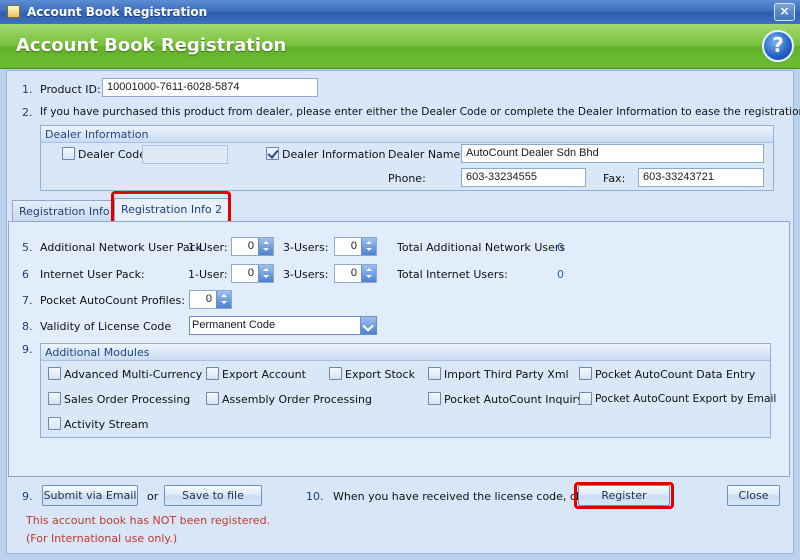  I want to click on internet-total-value: 0, so click(560, 274).